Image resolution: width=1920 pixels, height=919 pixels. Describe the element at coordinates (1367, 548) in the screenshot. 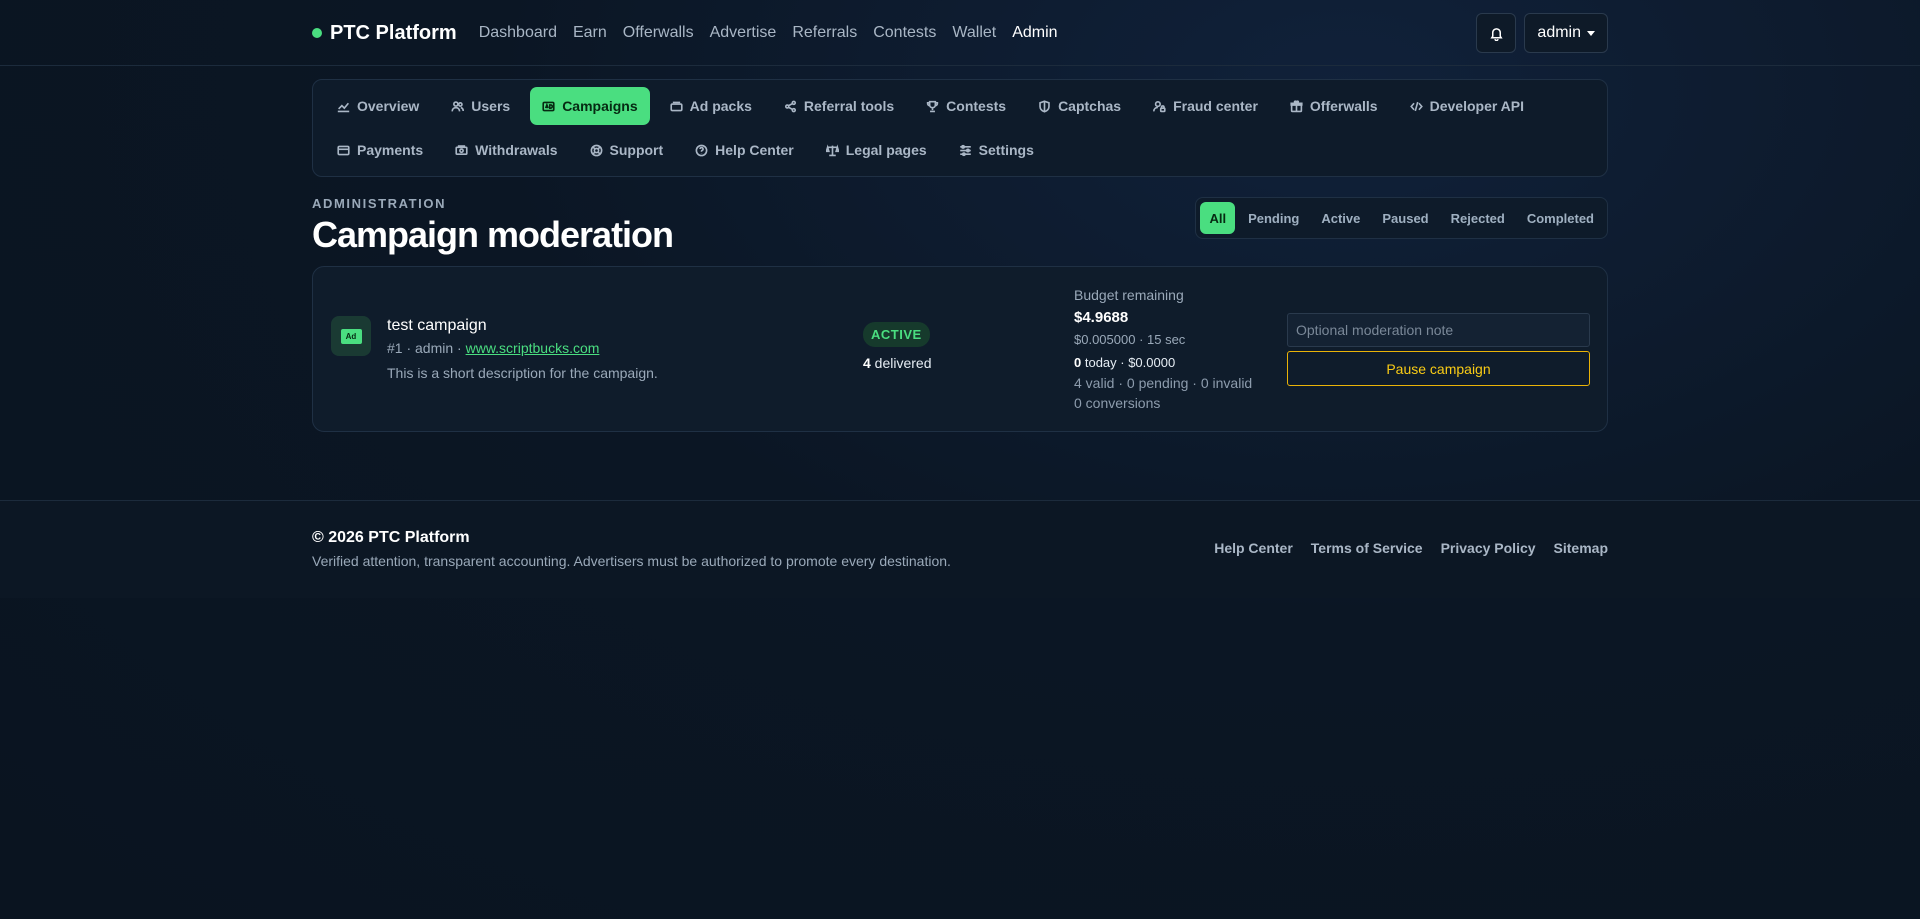

I see `footer-link-terms: Terms of Service` at that location.